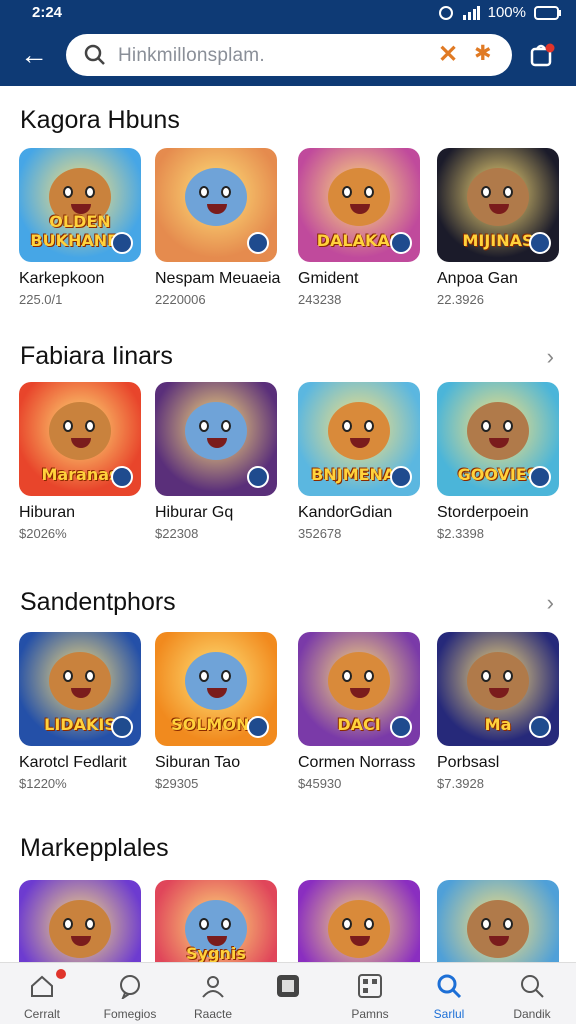  Describe the element at coordinates (320, 533) in the screenshot. I see `game-price: 352678` at that location.